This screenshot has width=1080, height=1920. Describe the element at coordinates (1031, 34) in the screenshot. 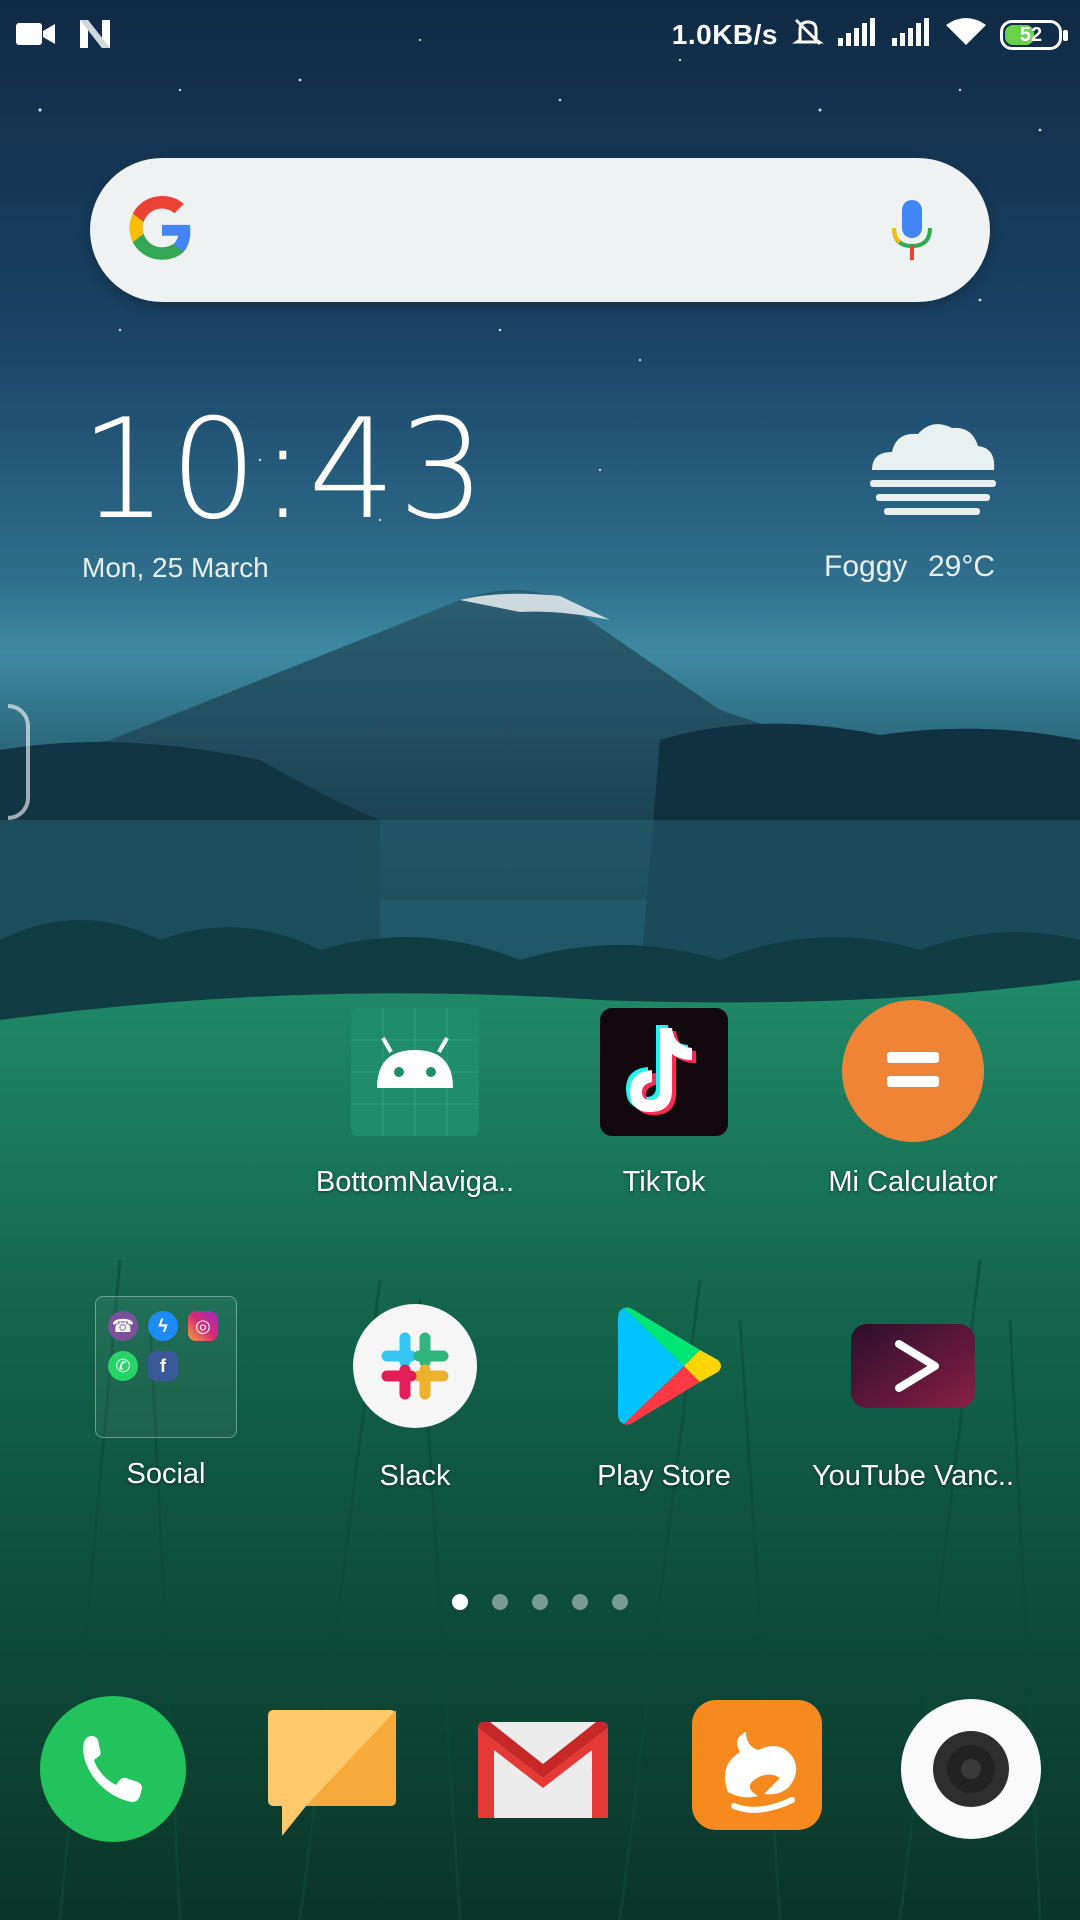

I see `battery-level: 52` at that location.